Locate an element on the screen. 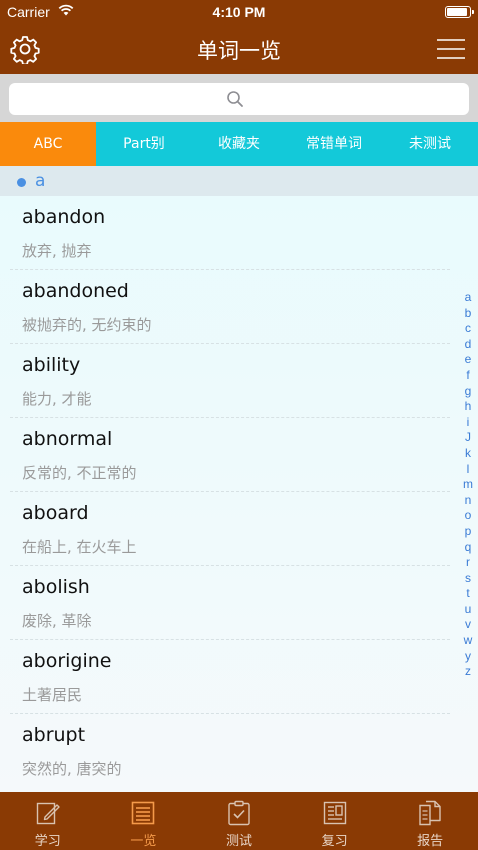 The height and width of the screenshot is (850, 478). index-letter: s is located at coordinates (468, 579).